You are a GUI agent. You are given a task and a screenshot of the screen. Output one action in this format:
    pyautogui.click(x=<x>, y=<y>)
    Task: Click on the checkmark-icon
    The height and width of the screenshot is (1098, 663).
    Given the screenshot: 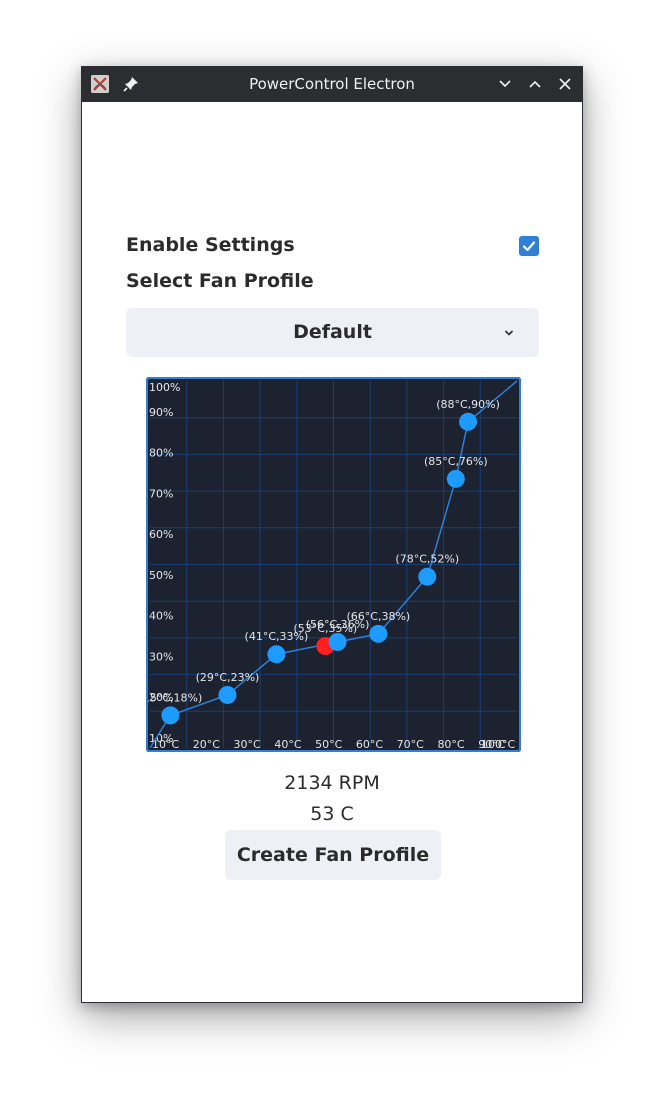 What is the action you would take?
    pyautogui.click(x=529, y=246)
    